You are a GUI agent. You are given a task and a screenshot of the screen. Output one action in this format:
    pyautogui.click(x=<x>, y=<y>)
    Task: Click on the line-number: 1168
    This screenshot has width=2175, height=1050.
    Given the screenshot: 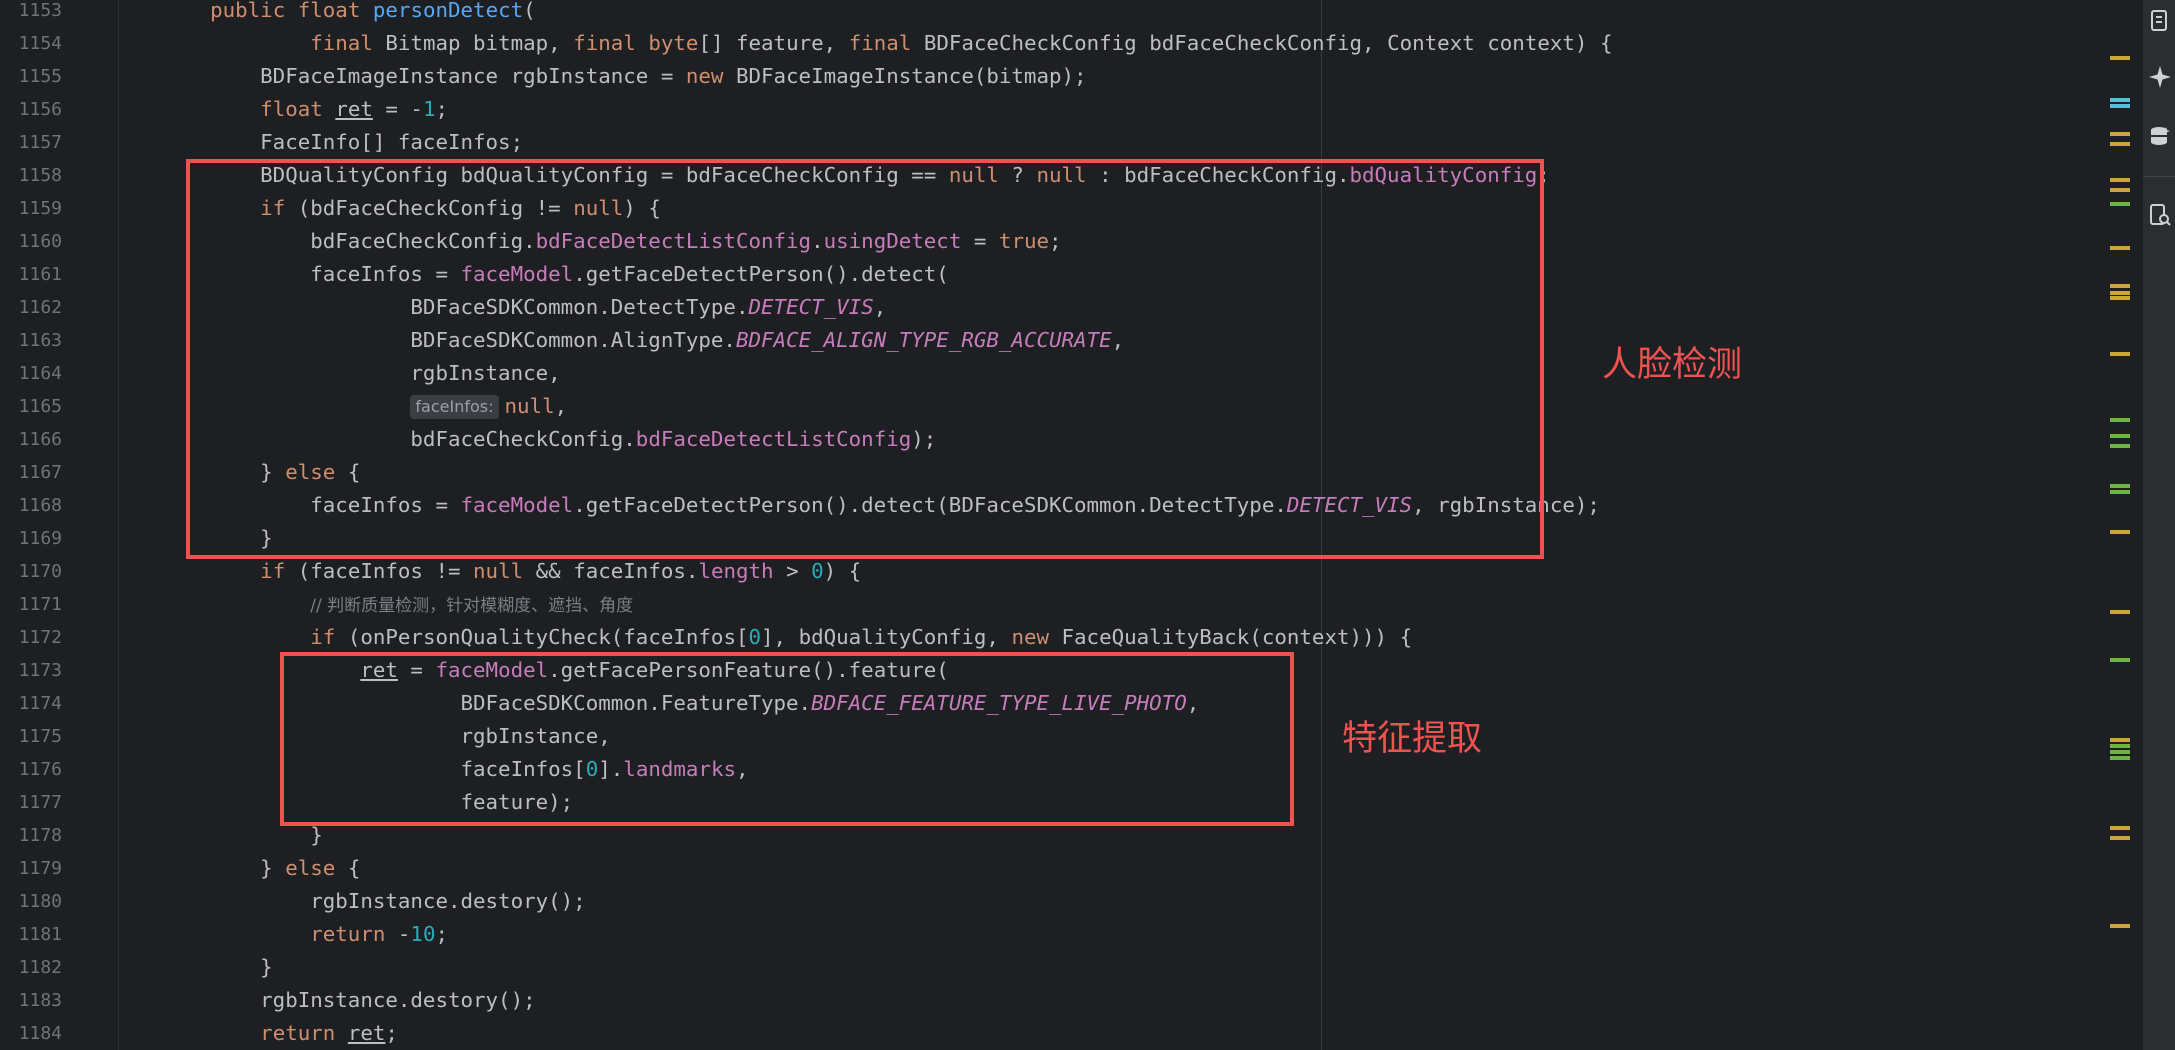 What is the action you would take?
    pyautogui.click(x=31, y=505)
    